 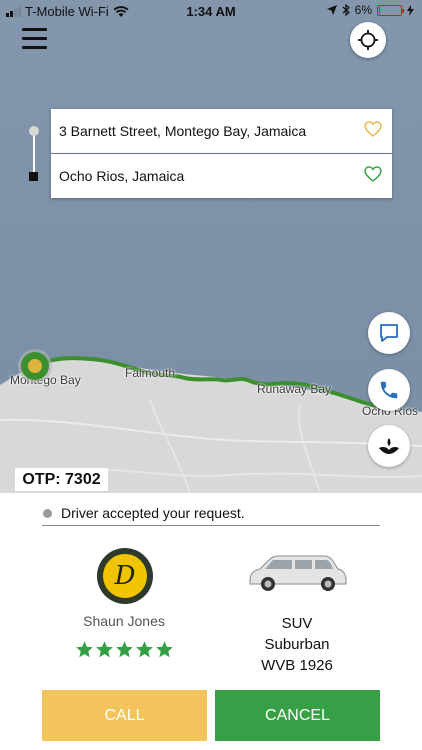 What do you see at coordinates (390, 10) in the screenshot?
I see `battery-icon` at bounding box center [390, 10].